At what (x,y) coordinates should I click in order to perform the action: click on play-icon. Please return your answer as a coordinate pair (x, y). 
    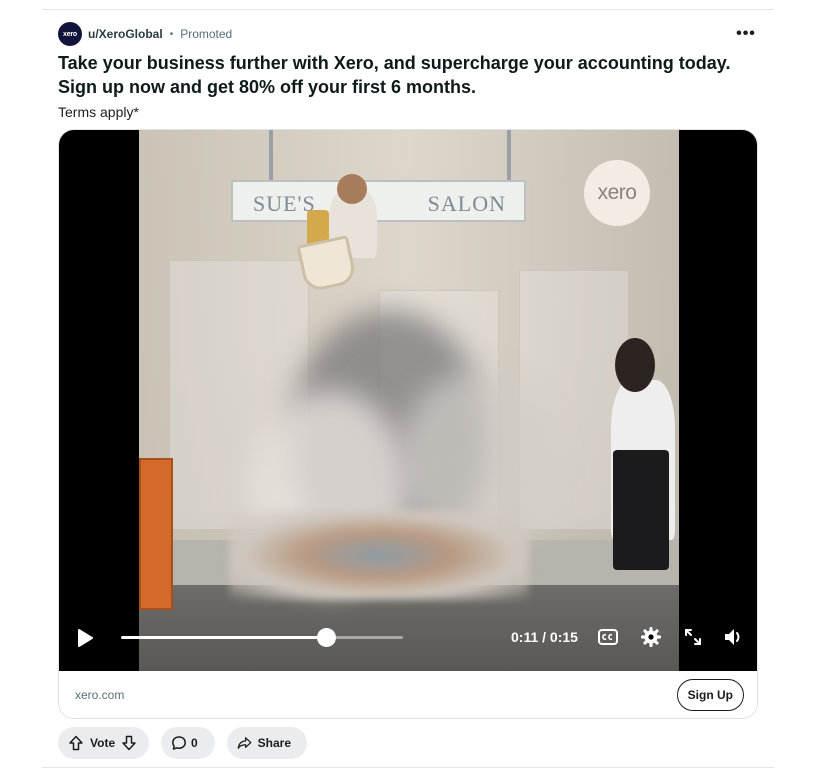
    Looking at the image, I should click on (85, 638).